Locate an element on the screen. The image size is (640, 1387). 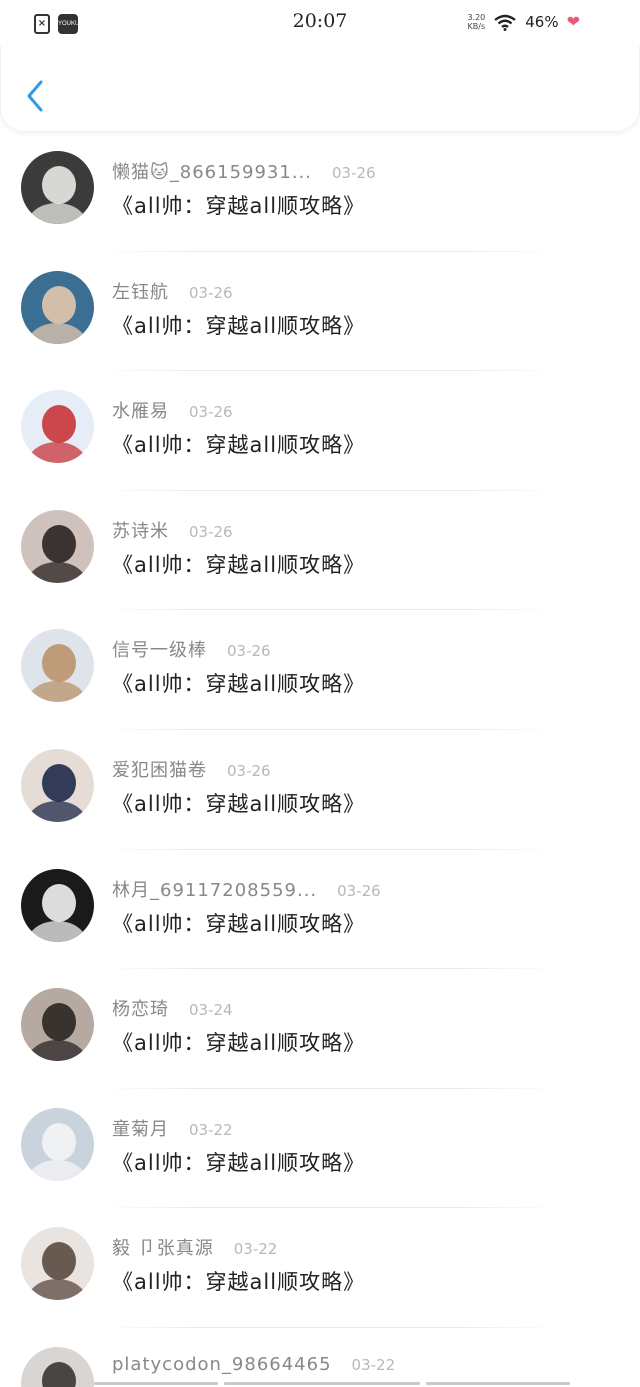
comment-meta: 童菊月 03-22 is located at coordinates (172, 1128).